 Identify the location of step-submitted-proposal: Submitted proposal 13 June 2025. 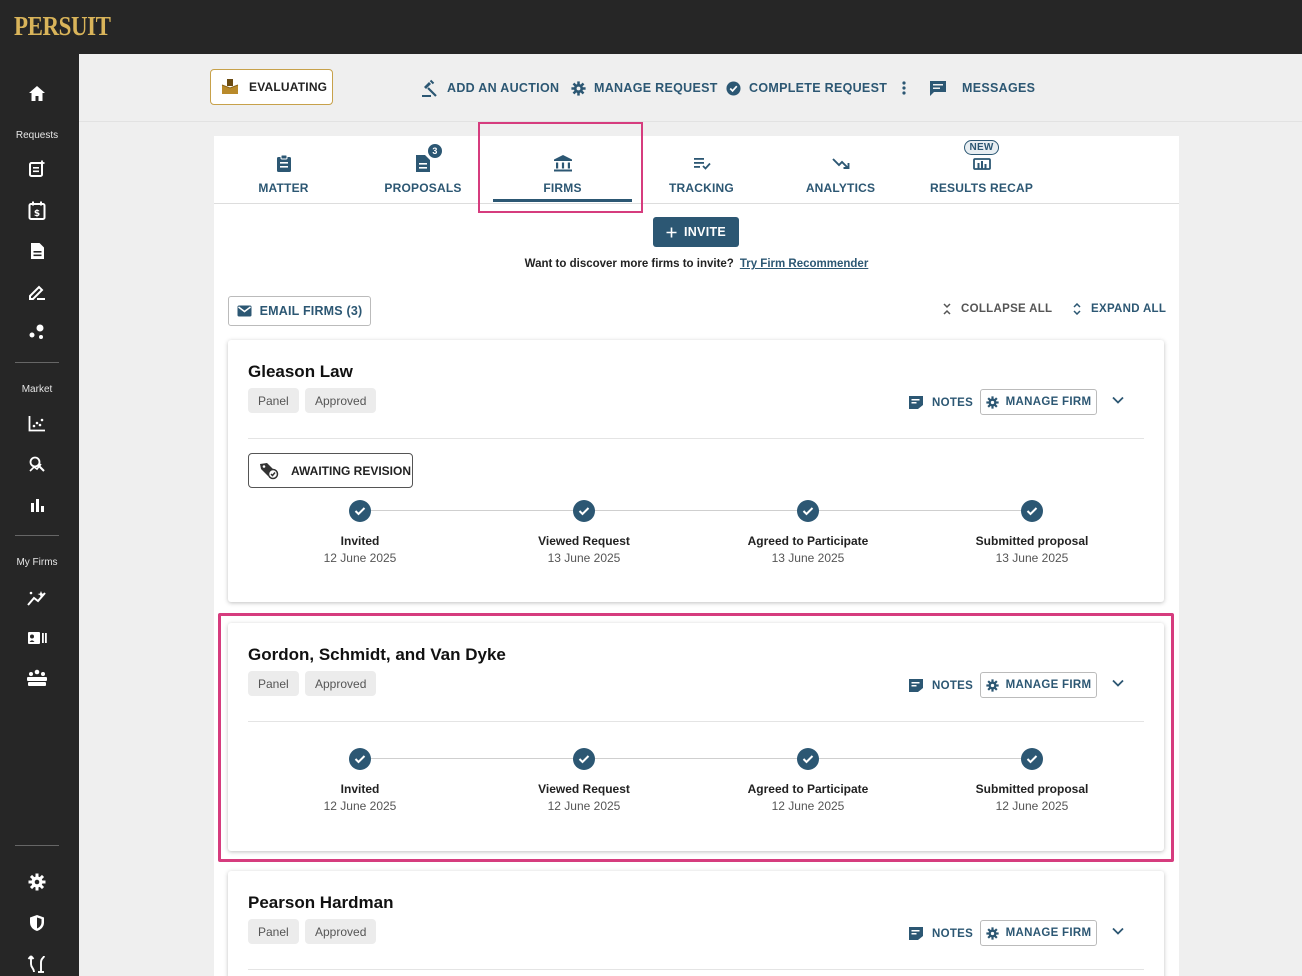
(1032, 532).